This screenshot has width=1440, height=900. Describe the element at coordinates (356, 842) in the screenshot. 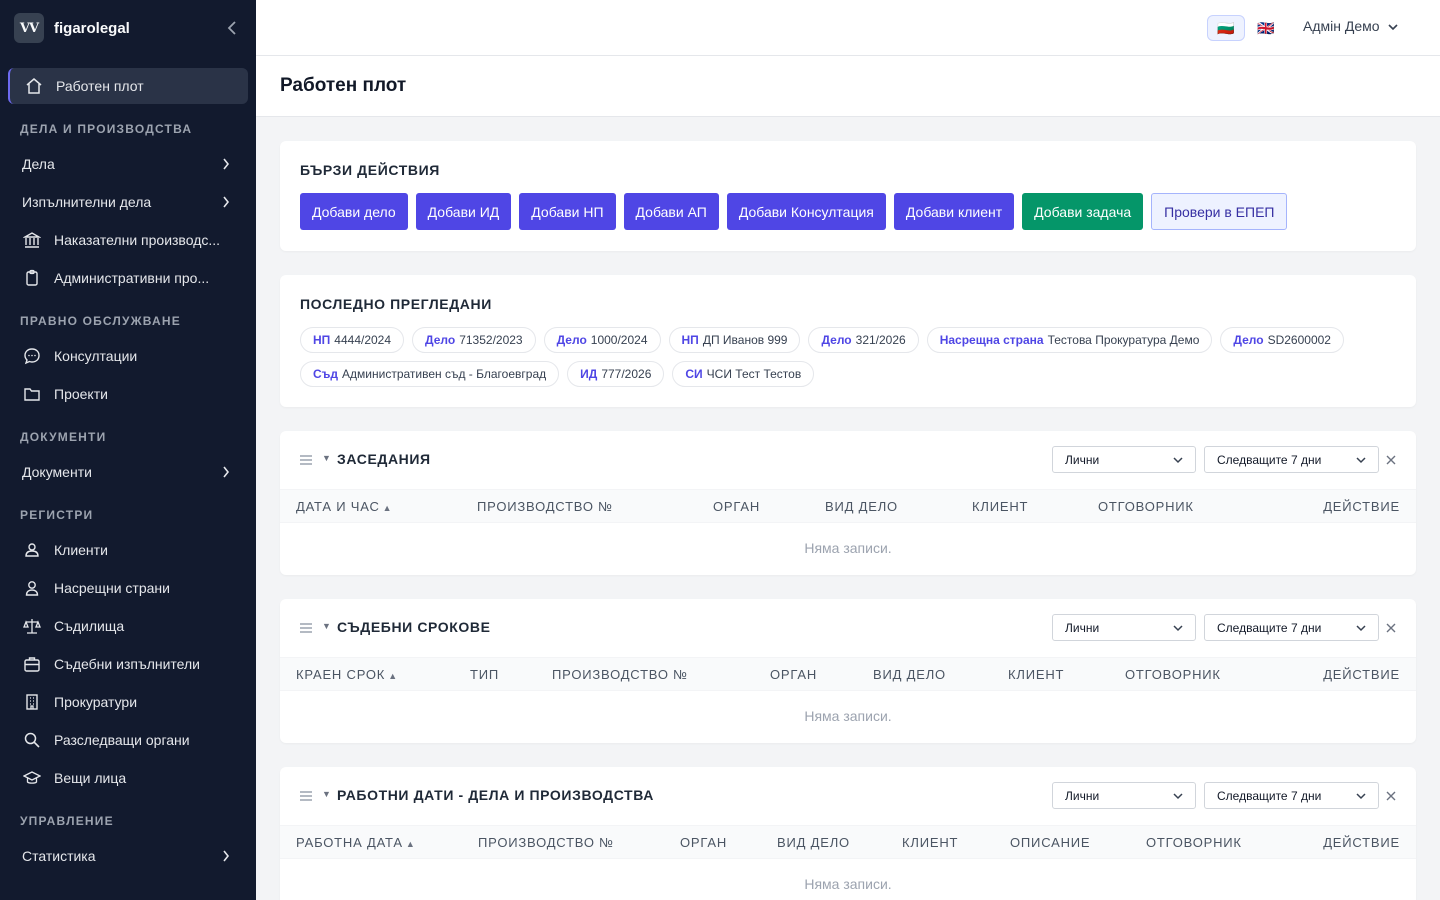

I see `column-header: РАБОТНА ДАТА ▲` at that location.